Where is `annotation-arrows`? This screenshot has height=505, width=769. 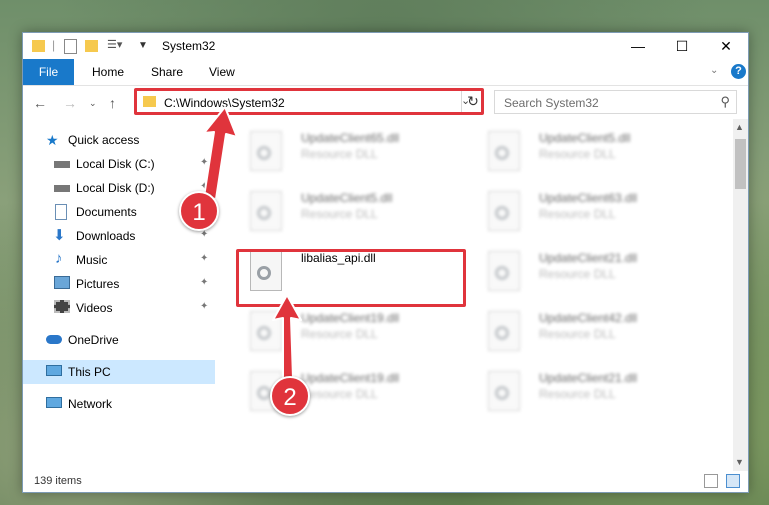
annotation-arrows is located at coordinates (252, 242).